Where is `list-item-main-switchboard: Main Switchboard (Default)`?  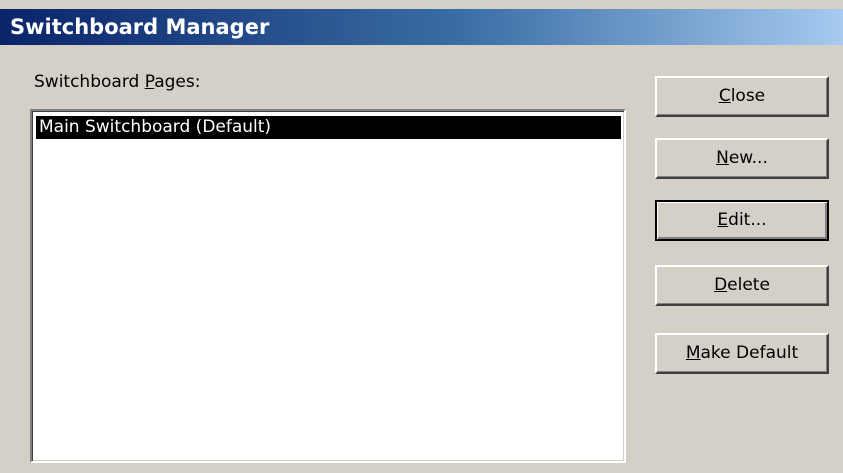 list-item-main-switchboard: Main Switchboard (Default) is located at coordinates (328, 127).